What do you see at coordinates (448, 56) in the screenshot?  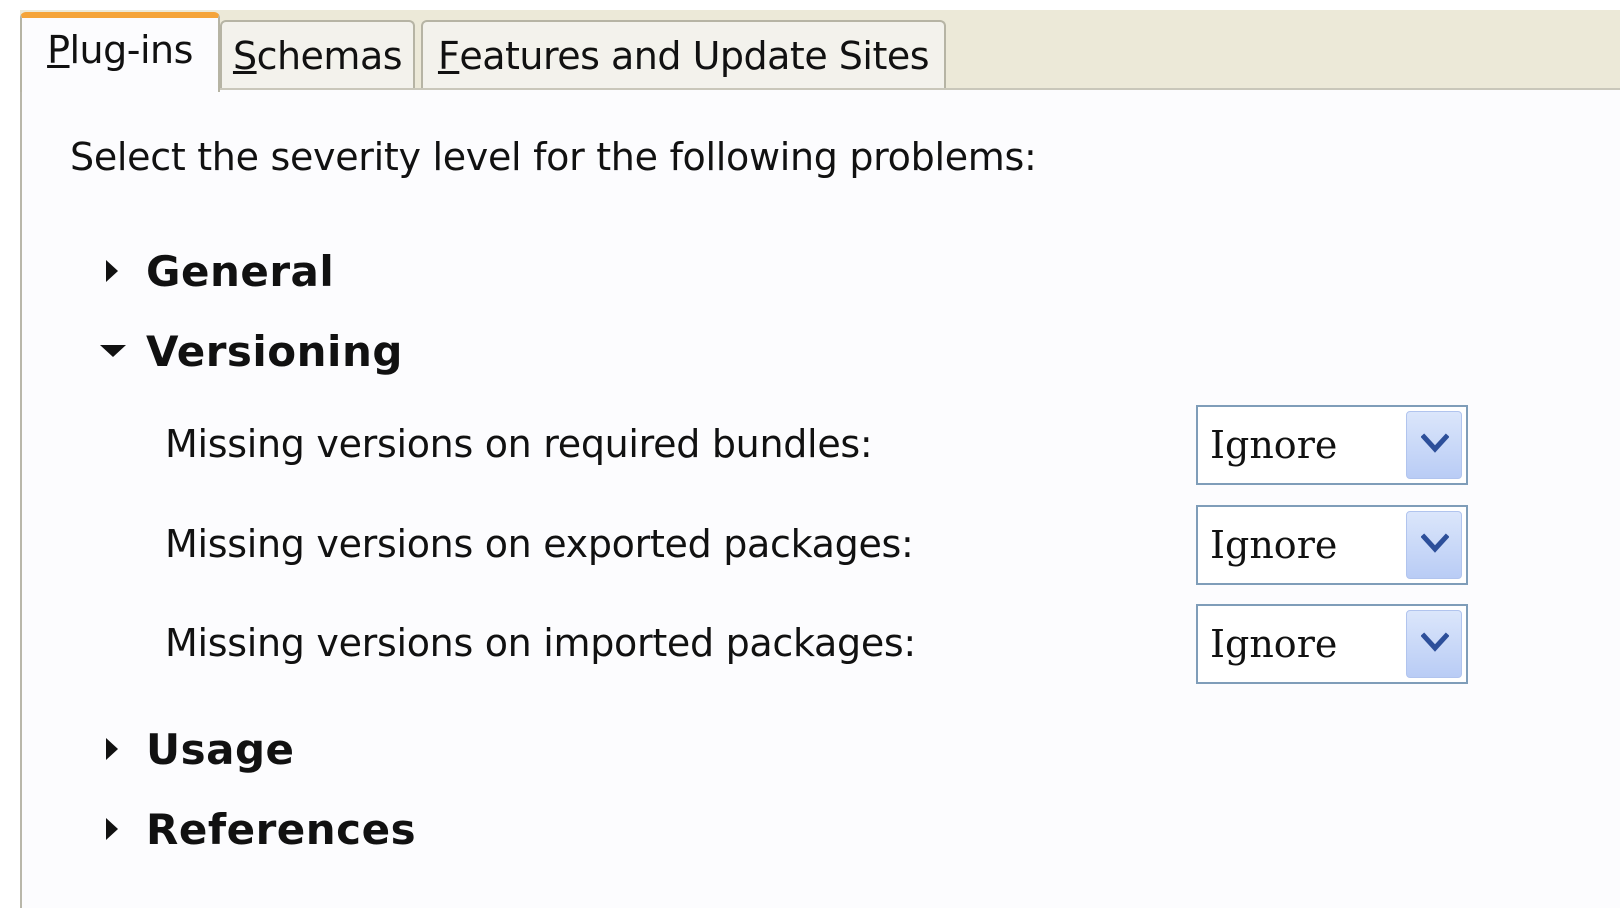 I see `tab-mnemonic: F` at bounding box center [448, 56].